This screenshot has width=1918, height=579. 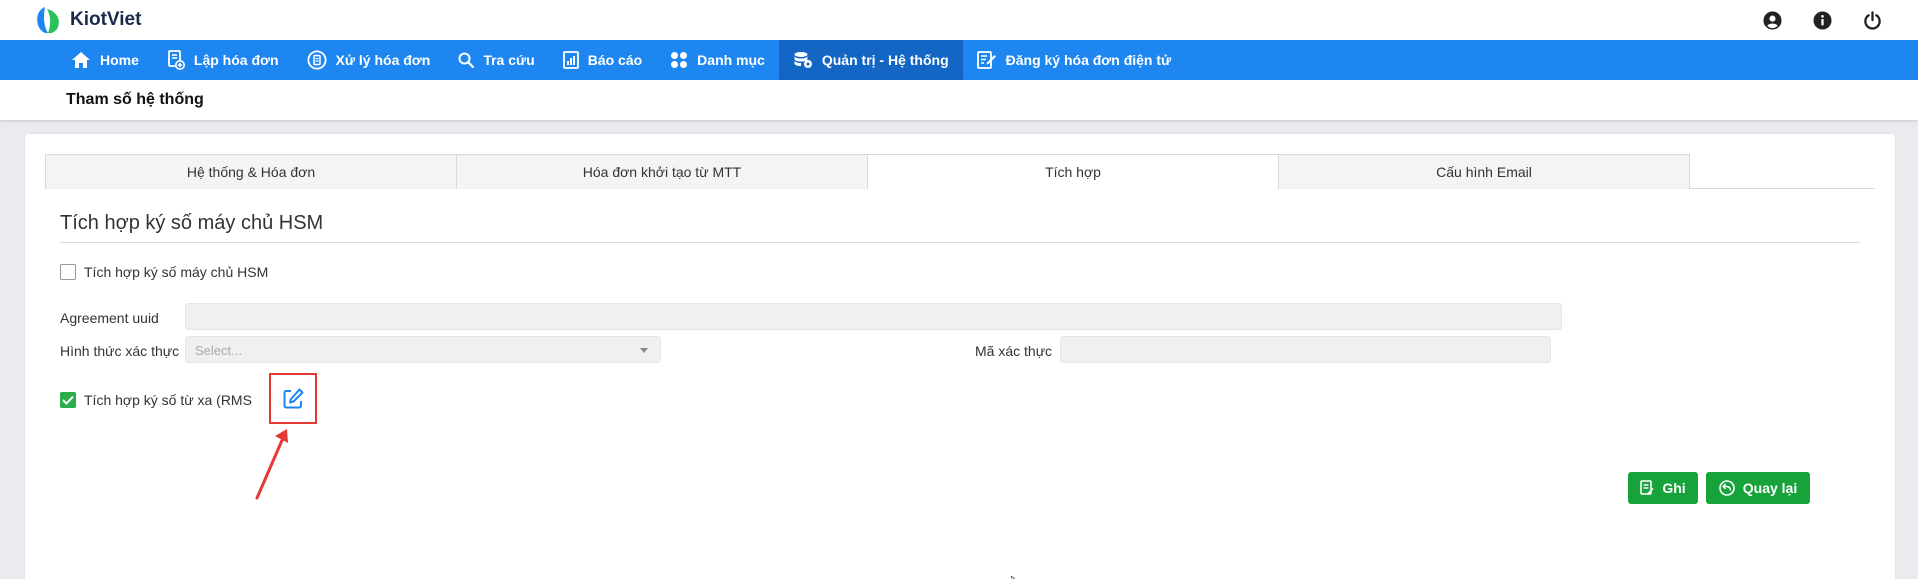 What do you see at coordinates (1822, 20) in the screenshot?
I see `info-icon` at bounding box center [1822, 20].